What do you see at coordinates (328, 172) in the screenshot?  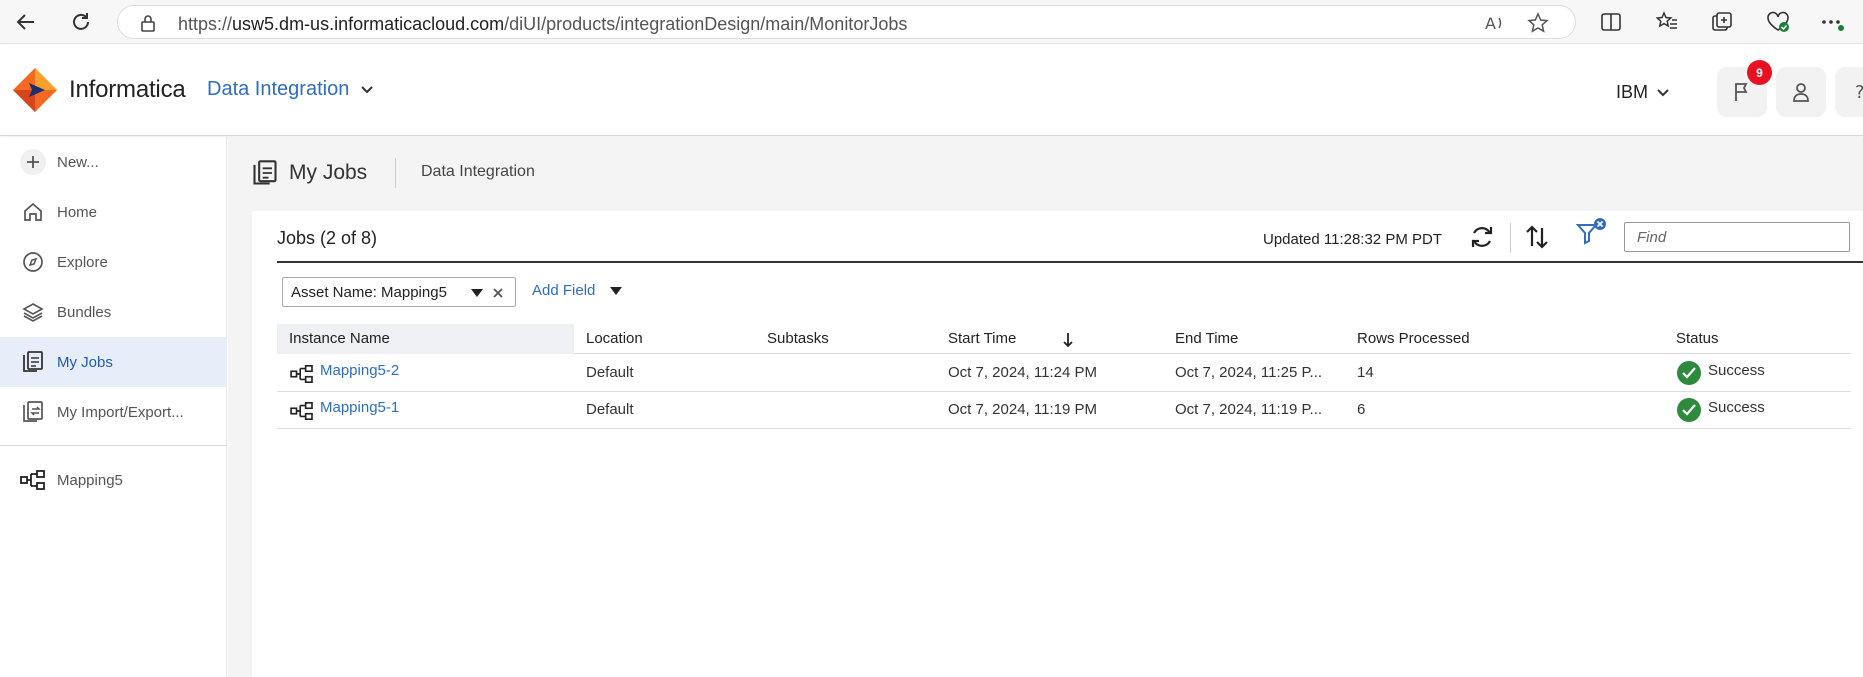 I see `page-title: My Jobs` at bounding box center [328, 172].